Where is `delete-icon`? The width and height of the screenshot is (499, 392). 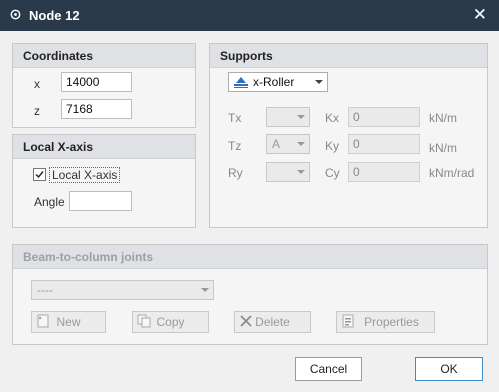 delete-icon is located at coordinates (246, 321).